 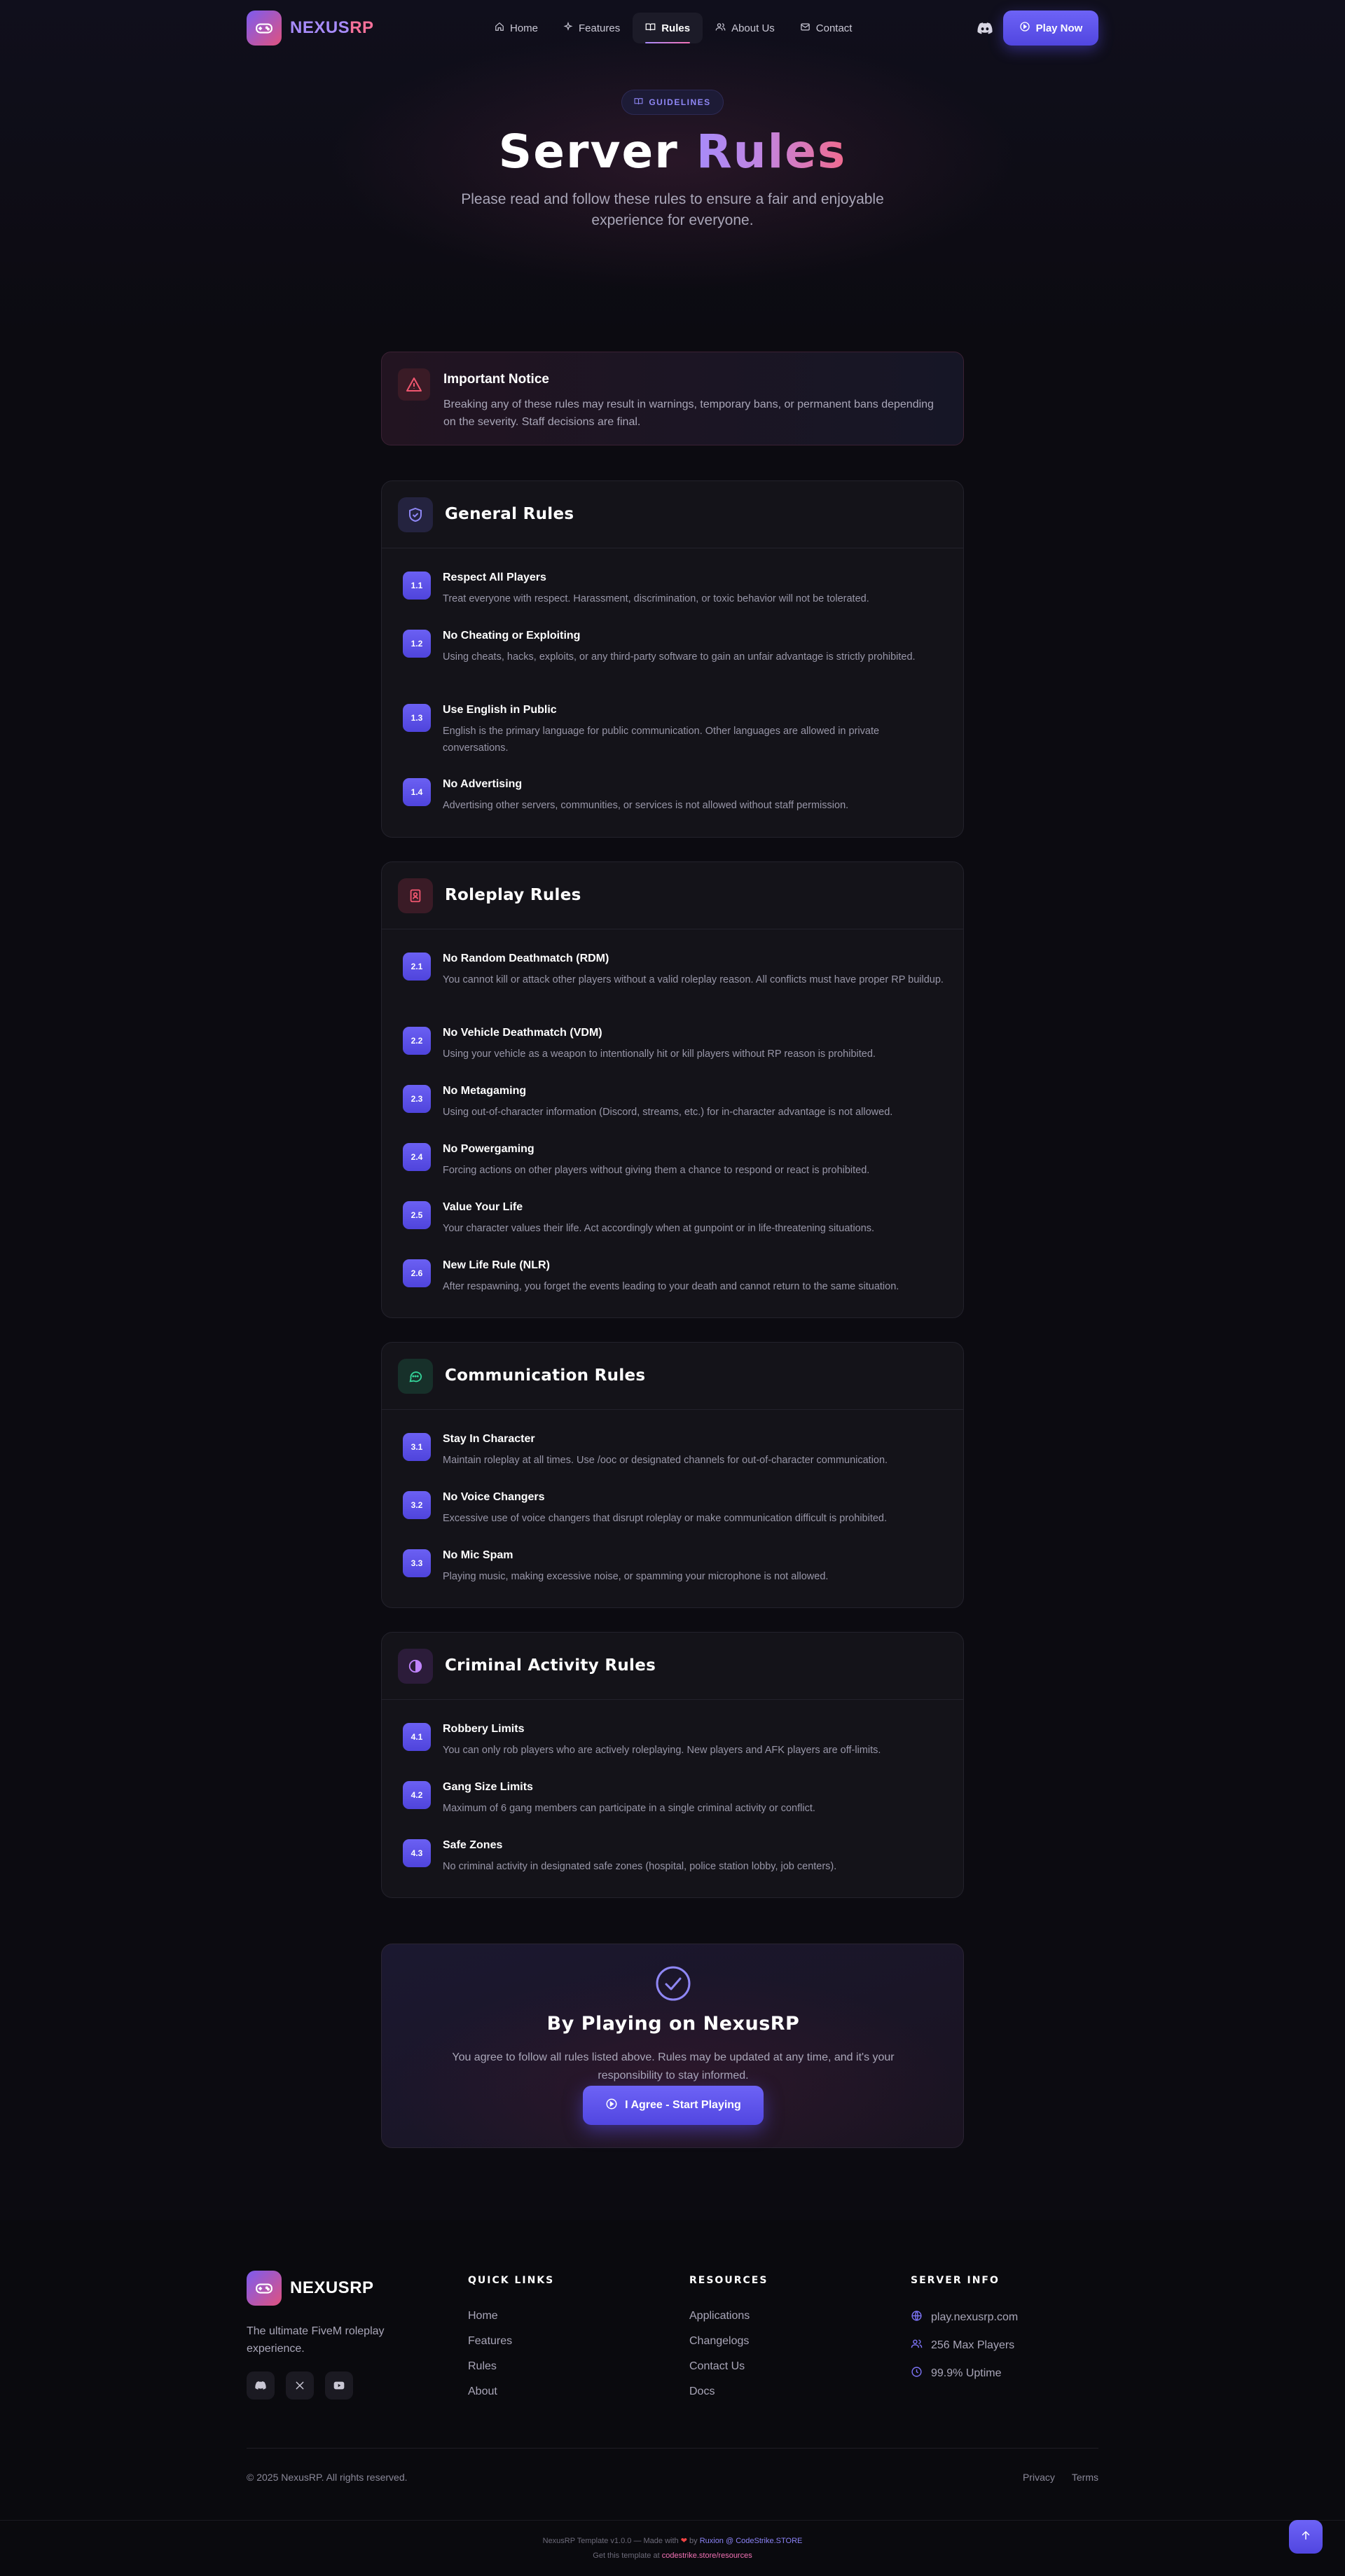 I want to click on x-icon, so click(x=300, y=2386).